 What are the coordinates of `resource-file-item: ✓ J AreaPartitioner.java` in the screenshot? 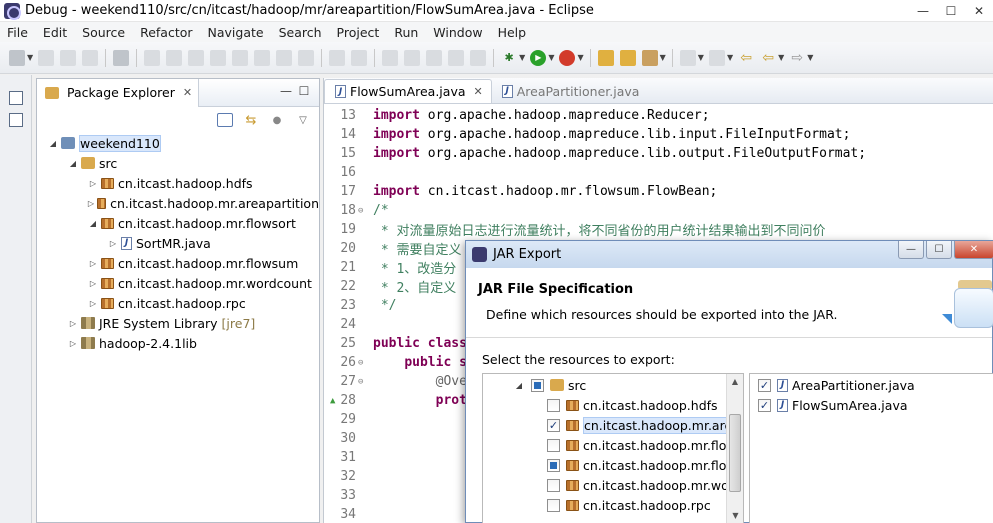 It's located at (871, 385).